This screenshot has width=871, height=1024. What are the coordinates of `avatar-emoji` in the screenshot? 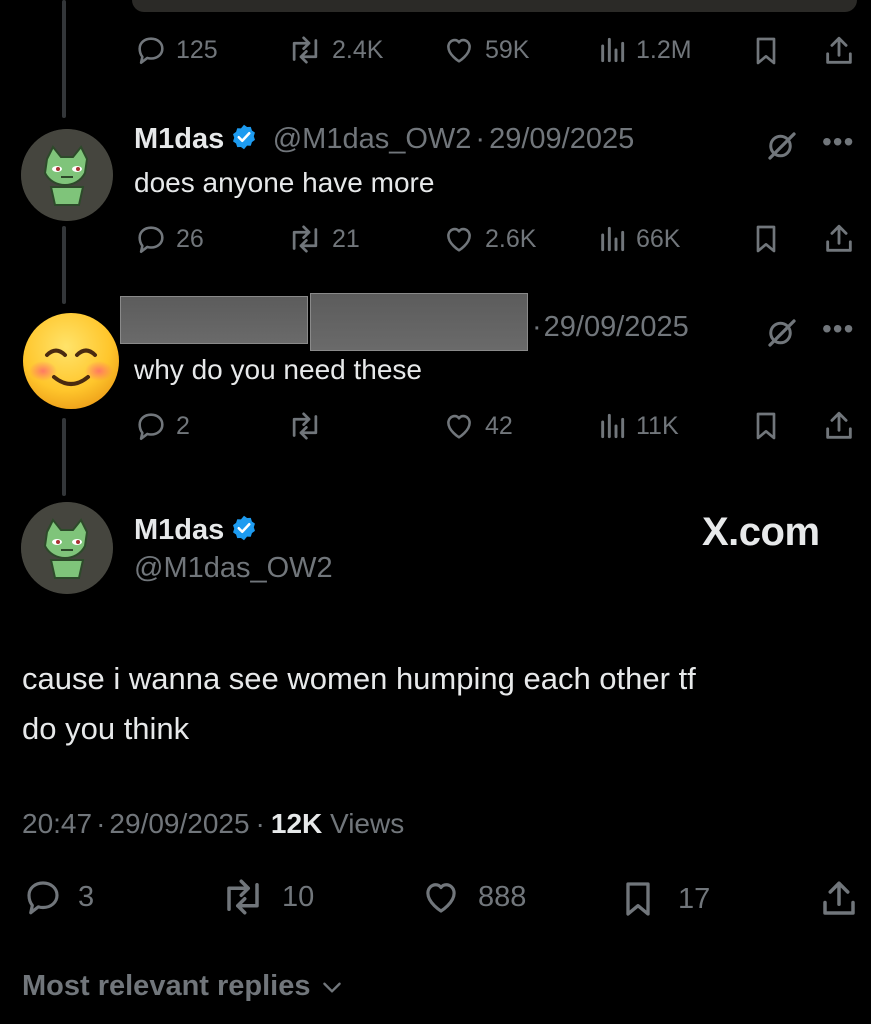 It's located at (71, 361).